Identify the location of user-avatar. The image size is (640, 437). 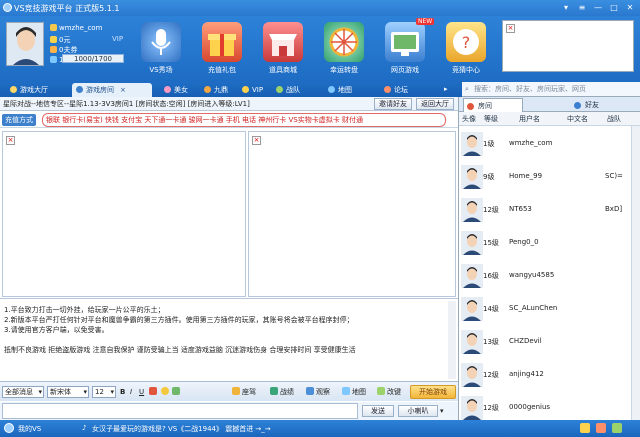
(25, 44).